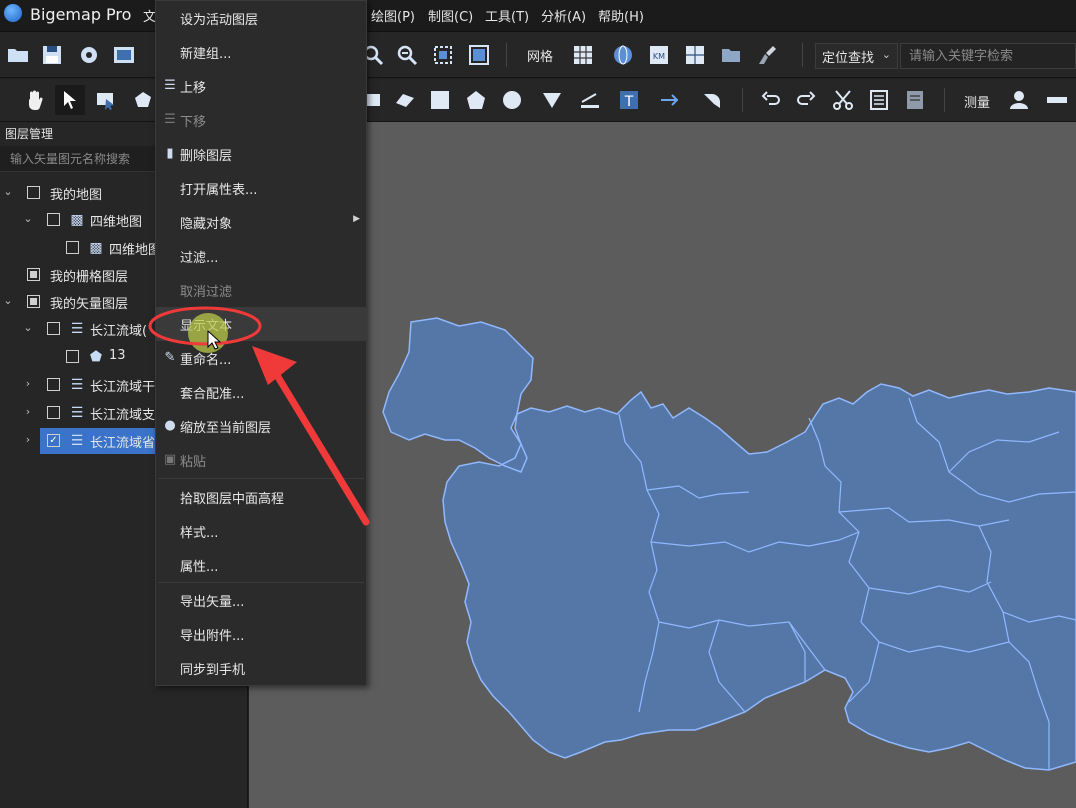  Describe the element at coordinates (731, 55) in the screenshot. I see `folder-icon` at that location.